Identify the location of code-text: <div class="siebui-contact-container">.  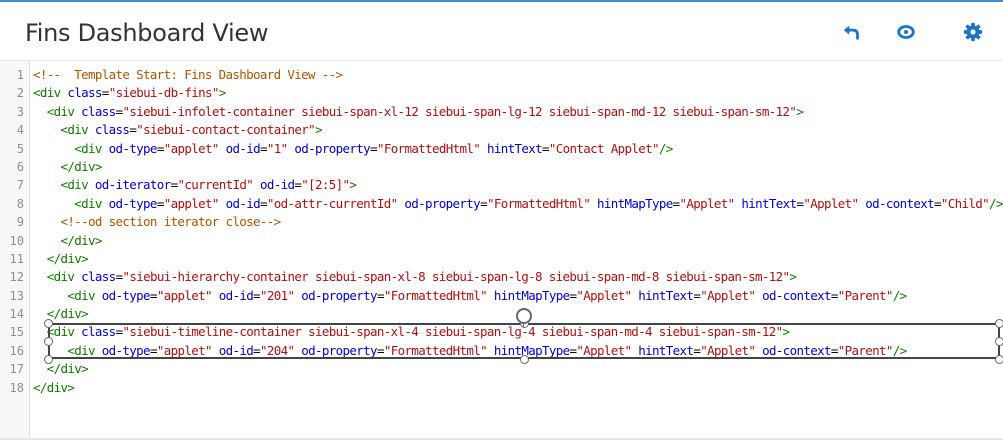
(178, 130).